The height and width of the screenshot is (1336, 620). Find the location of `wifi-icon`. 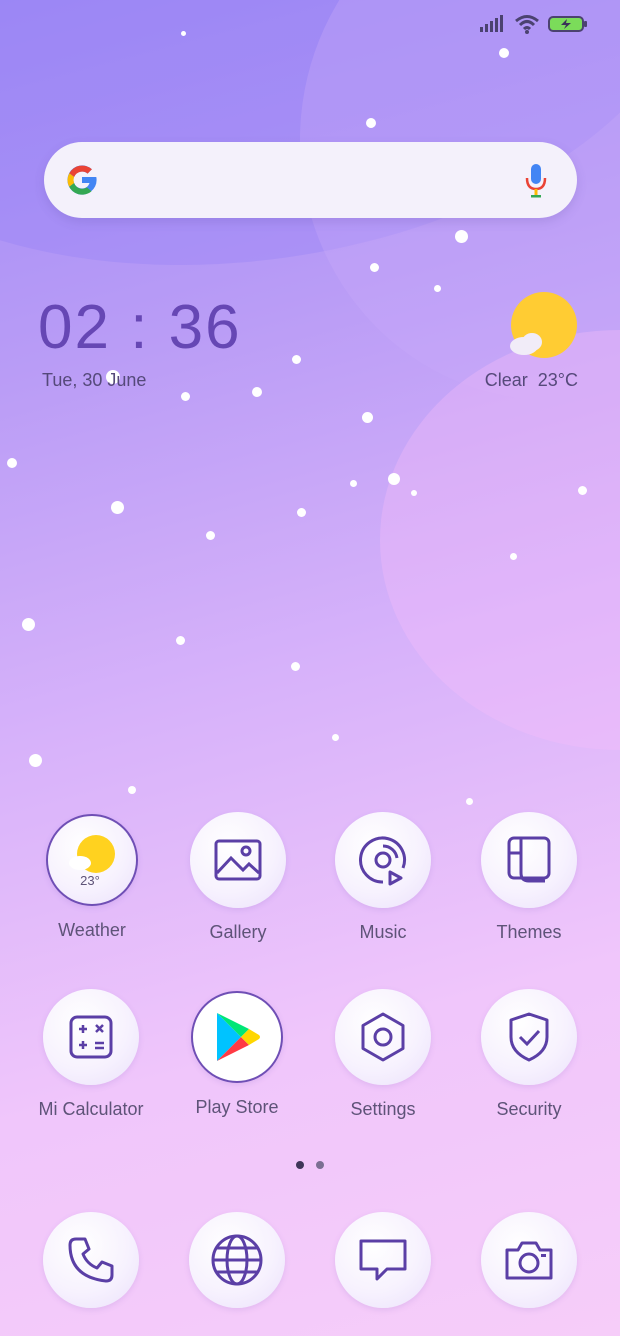

wifi-icon is located at coordinates (527, 24).